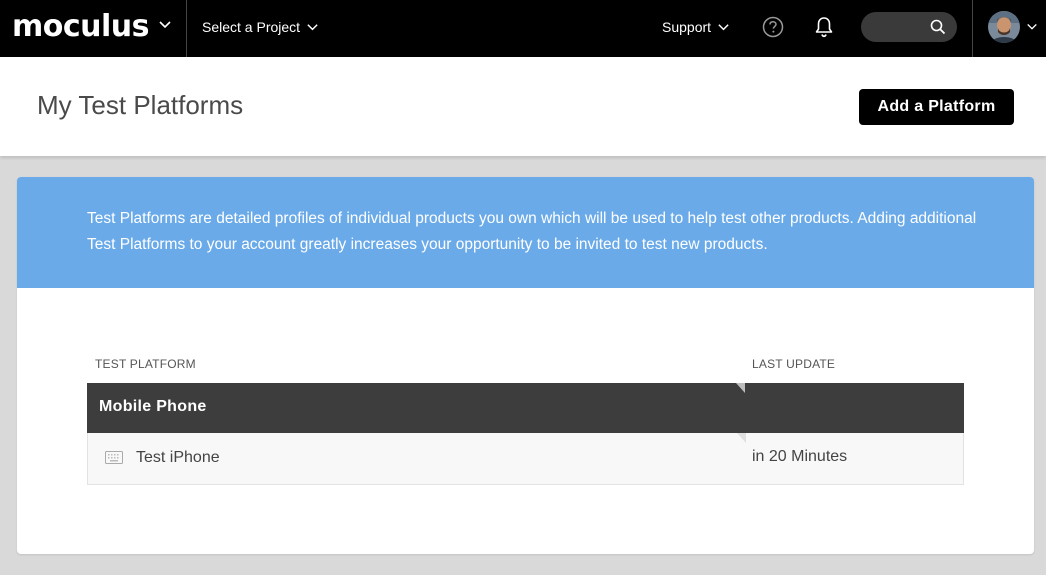  Describe the element at coordinates (938, 27) in the screenshot. I see `search-icon` at that location.